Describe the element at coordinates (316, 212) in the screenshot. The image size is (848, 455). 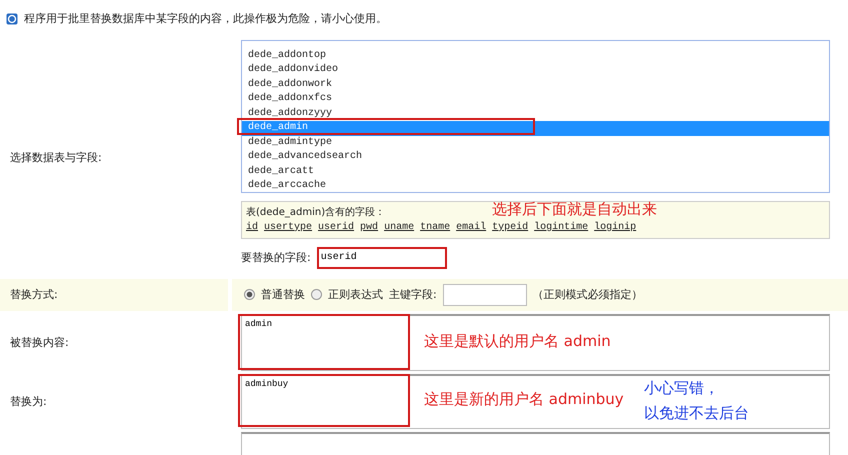
I see `fields-title: 表(dede_admin)含有的字段：` at that location.